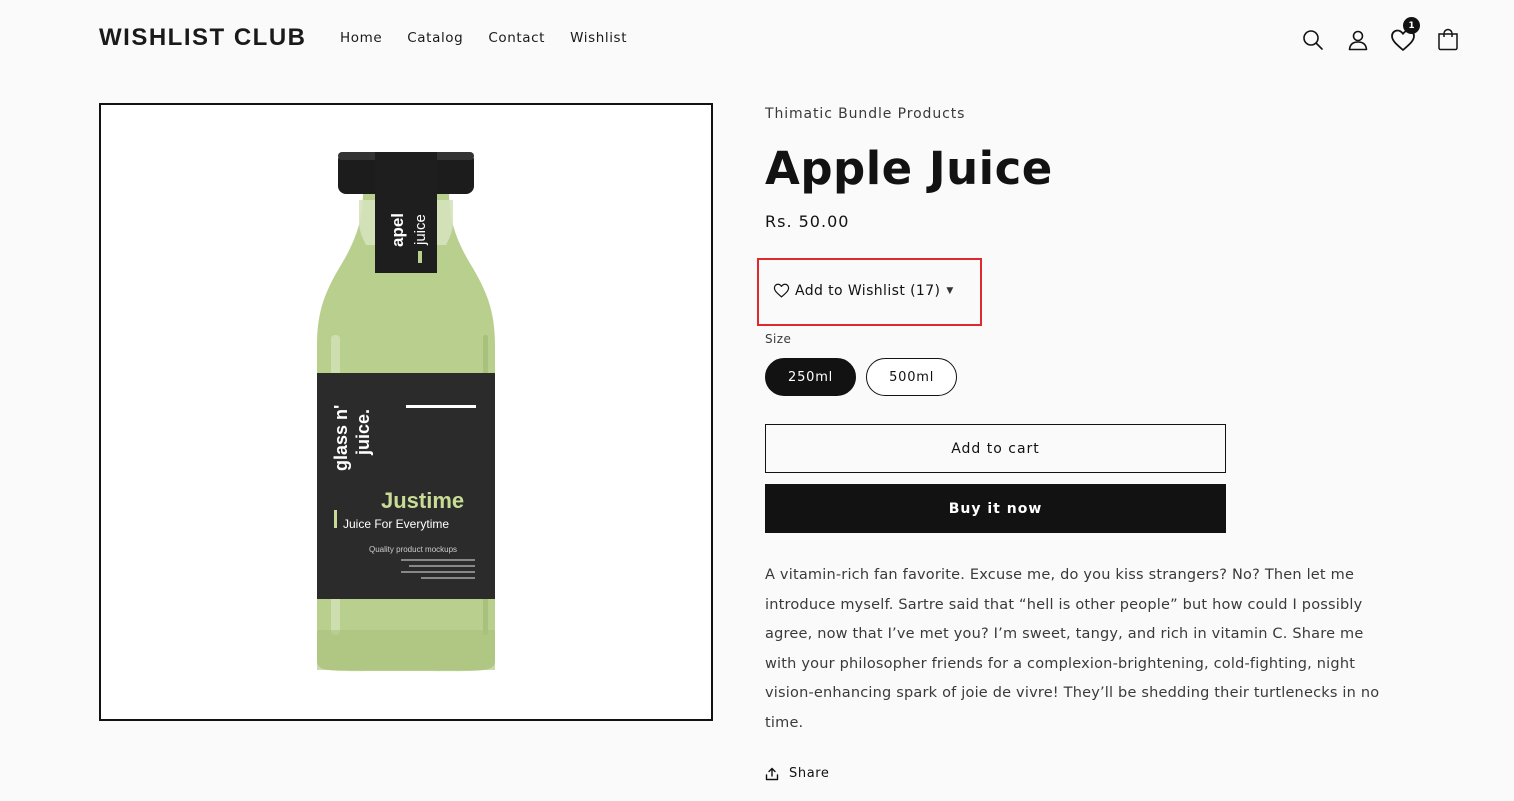 The width and height of the screenshot is (1514, 801). Describe the element at coordinates (778, 339) in the screenshot. I see `size-label: Size` at that location.